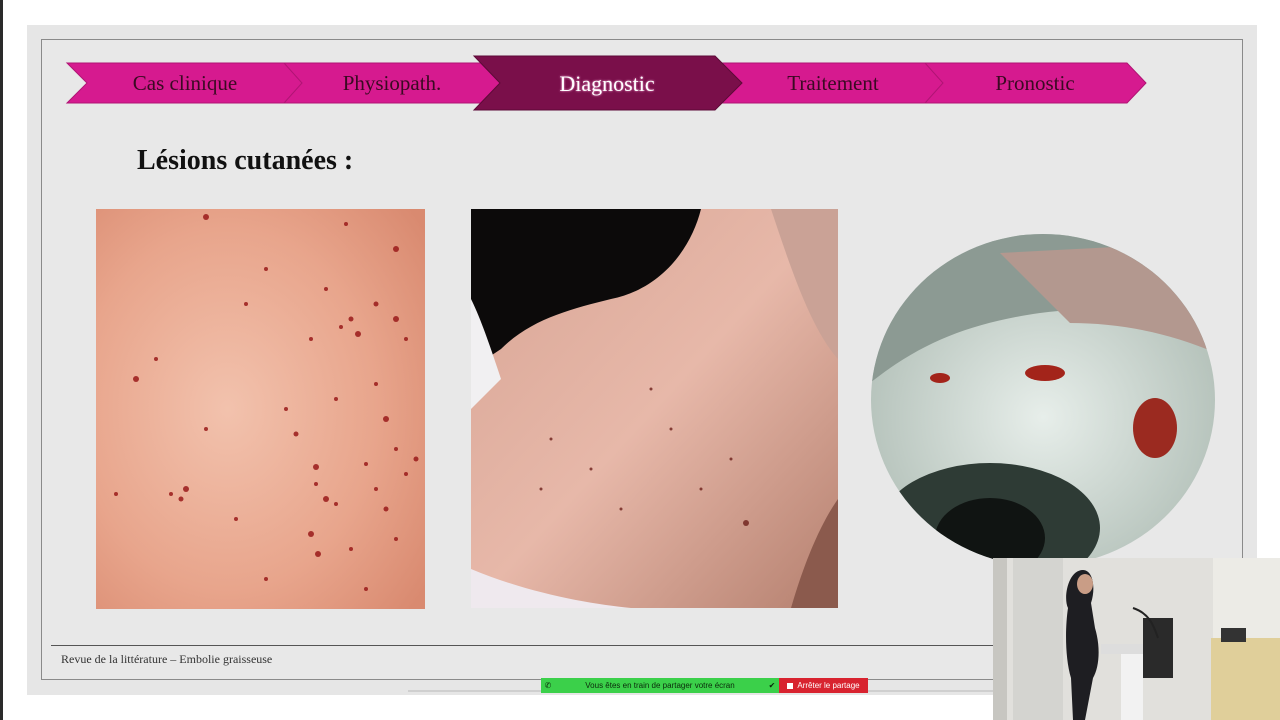  What do you see at coordinates (548, 685) in the screenshot?
I see `phone-icon: ✆` at bounding box center [548, 685].